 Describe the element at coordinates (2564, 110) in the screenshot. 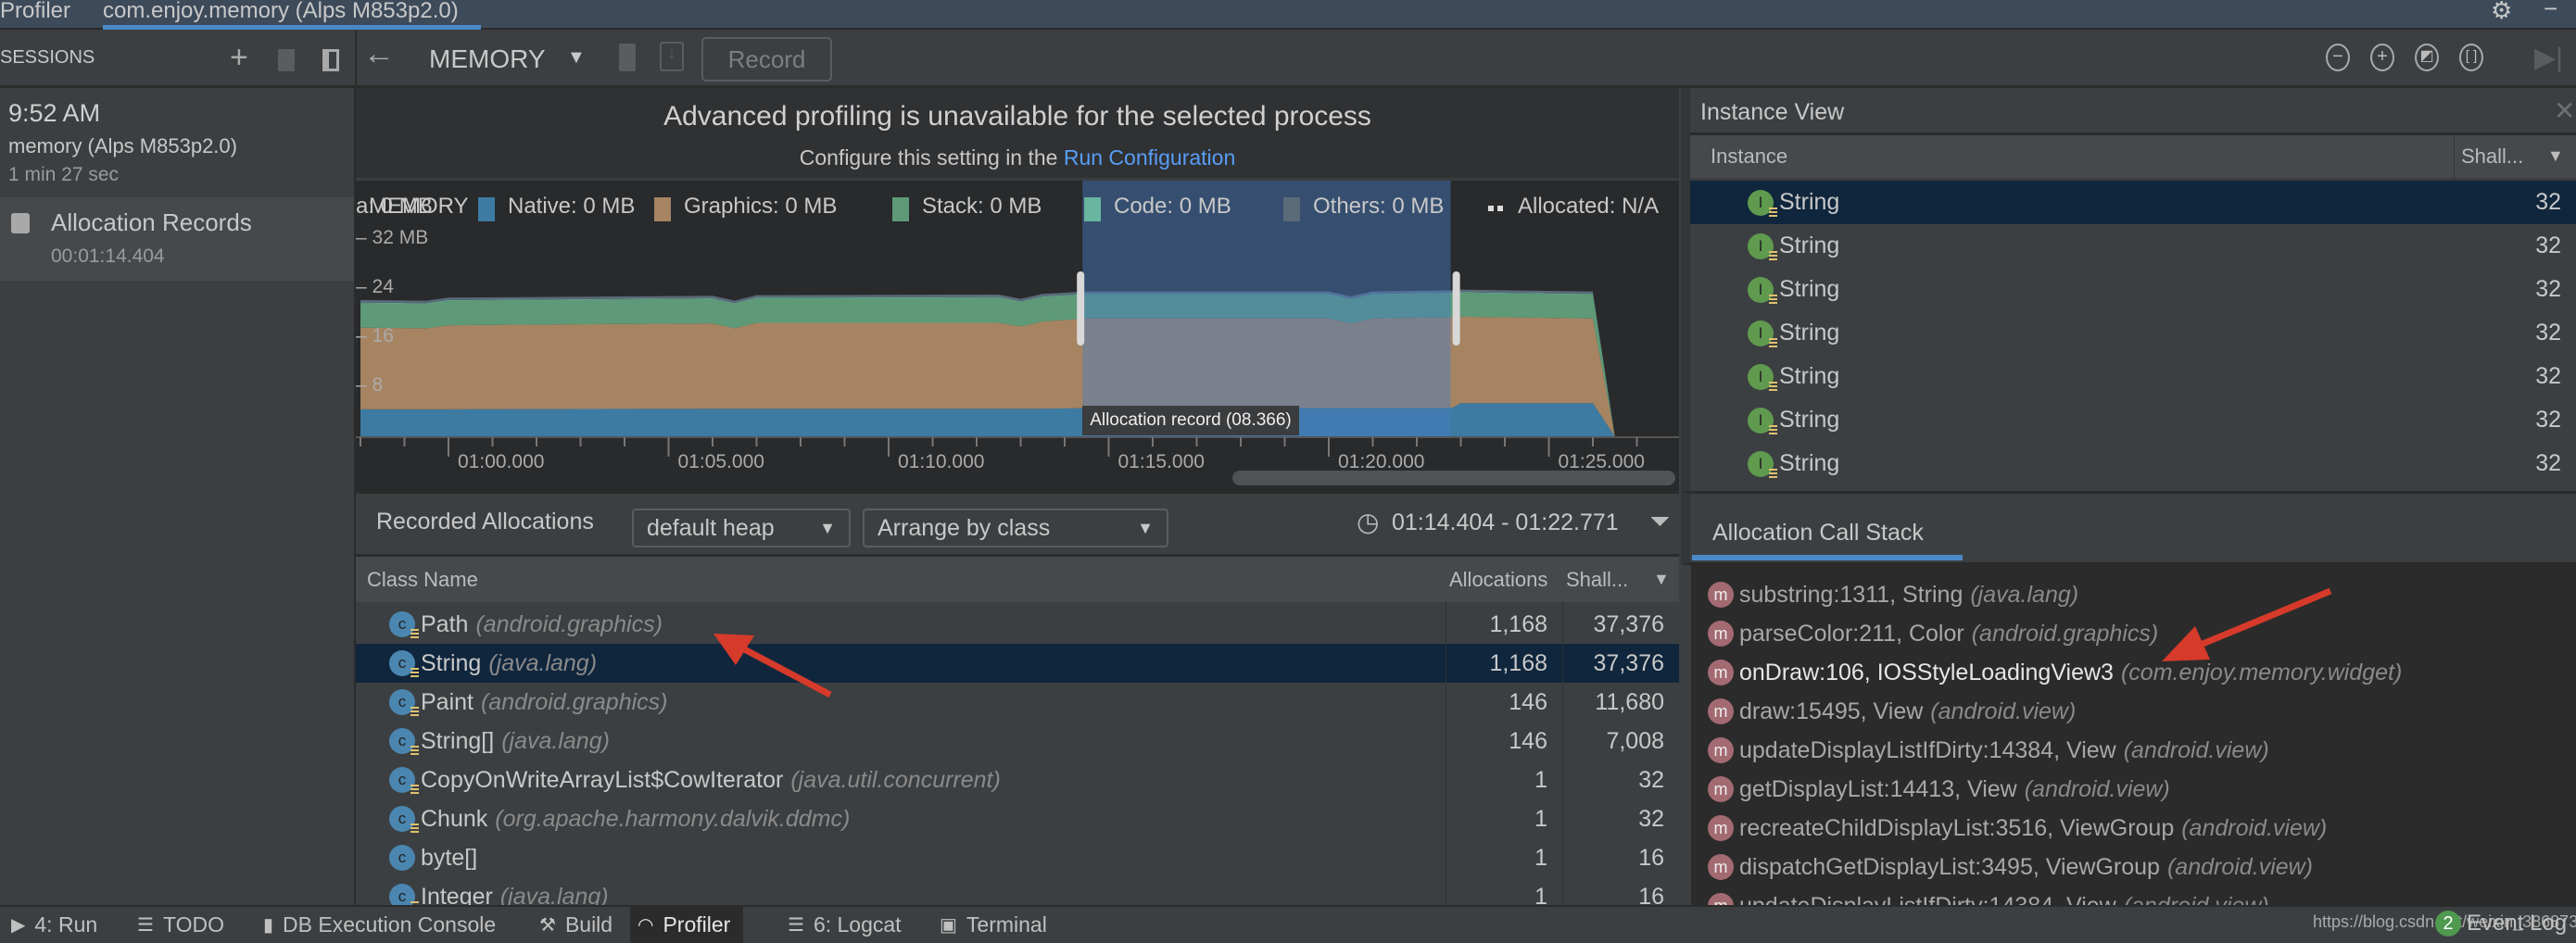

I see `close-icon: ✕` at that location.